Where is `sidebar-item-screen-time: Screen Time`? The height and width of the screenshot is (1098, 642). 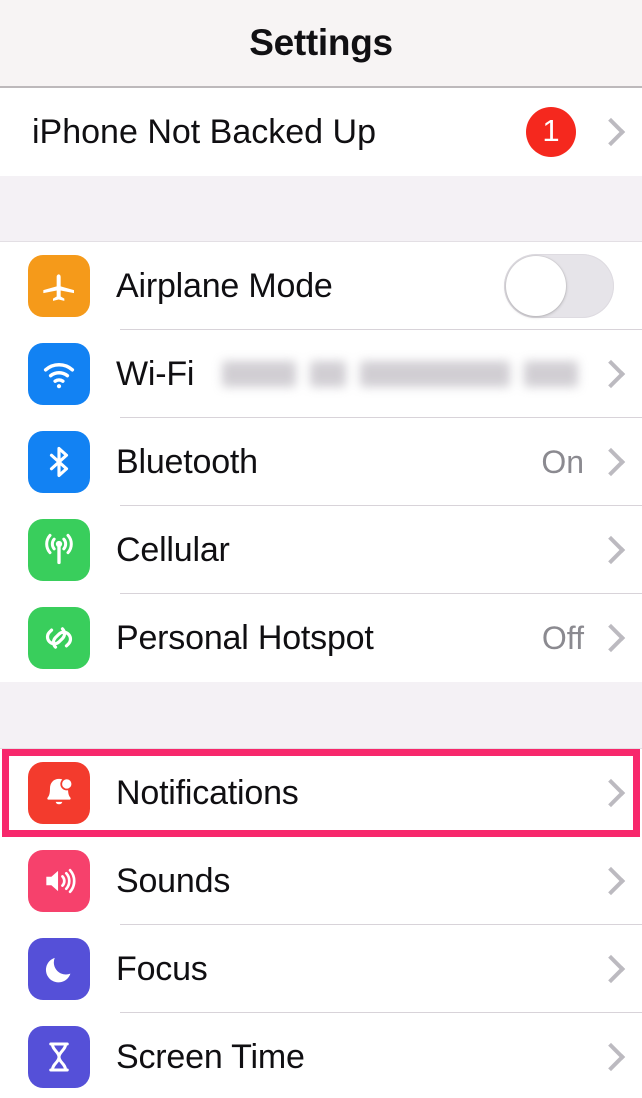 sidebar-item-screen-time: Screen Time is located at coordinates (321, 1055).